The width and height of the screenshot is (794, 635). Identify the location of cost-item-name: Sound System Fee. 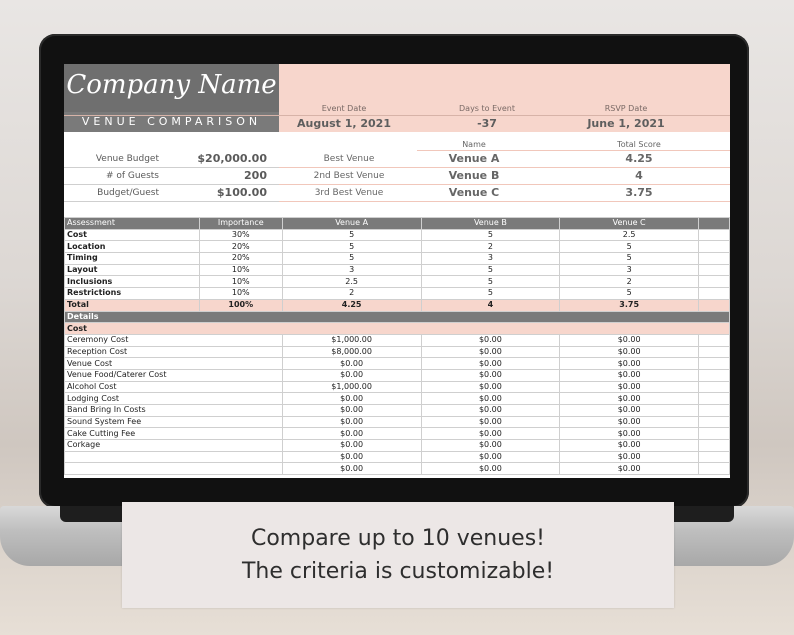
(173, 422).